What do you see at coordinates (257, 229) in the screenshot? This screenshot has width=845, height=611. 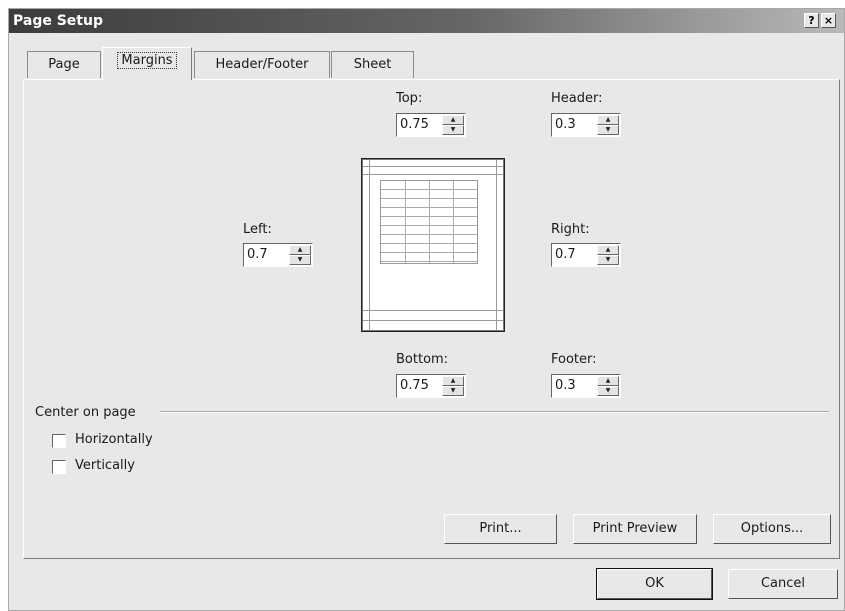 I see `left-label: Left:` at bounding box center [257, 229].